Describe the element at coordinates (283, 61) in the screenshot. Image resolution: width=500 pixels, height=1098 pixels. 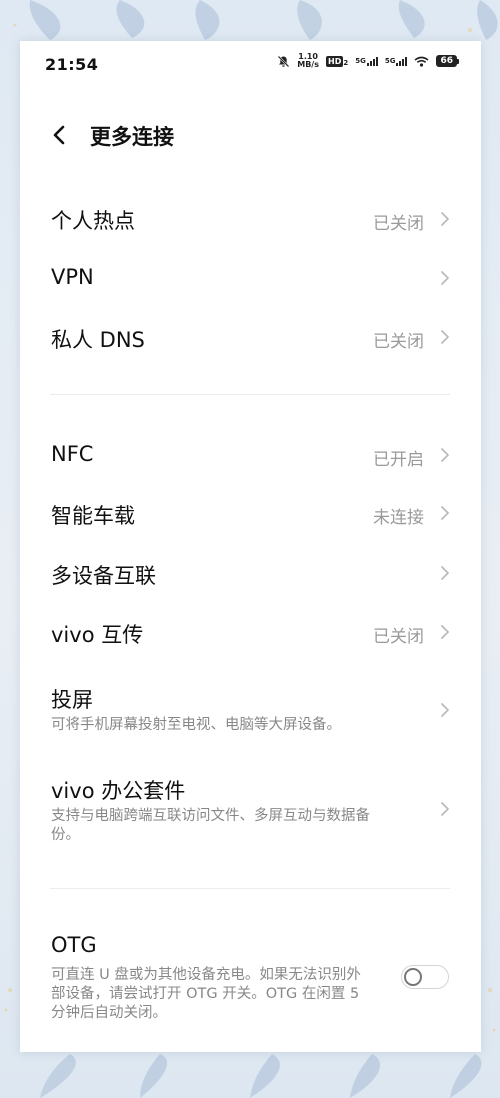
I see `mute-bell-icon` at that location.